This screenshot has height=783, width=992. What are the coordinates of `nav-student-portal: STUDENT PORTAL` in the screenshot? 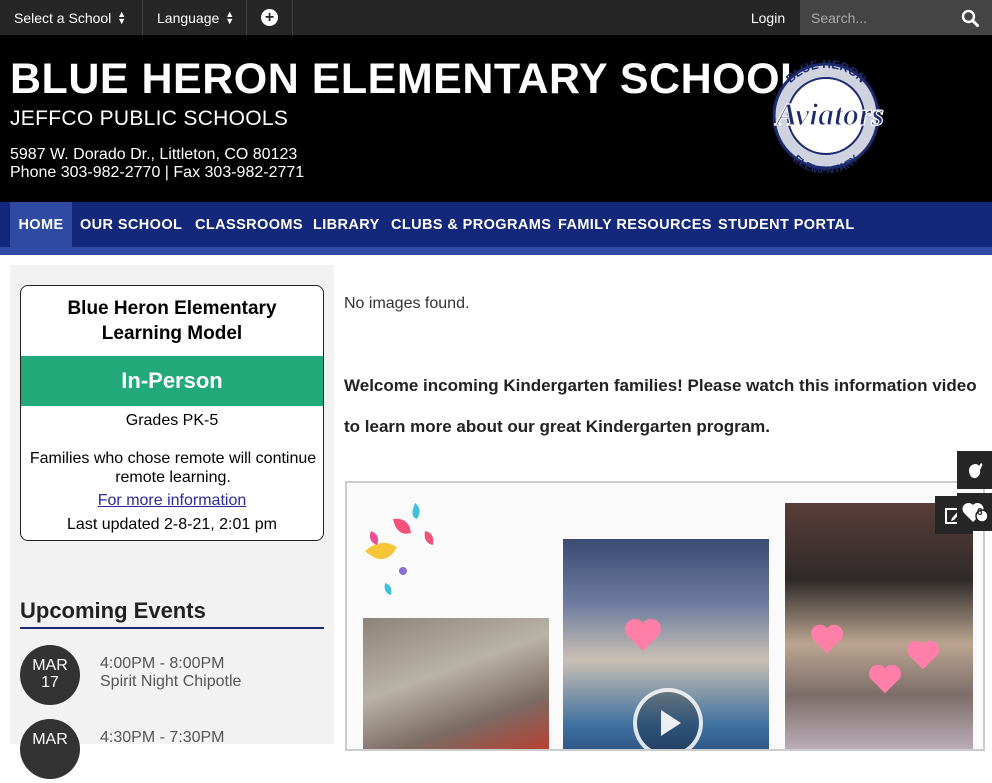 It's located at (786, 224).